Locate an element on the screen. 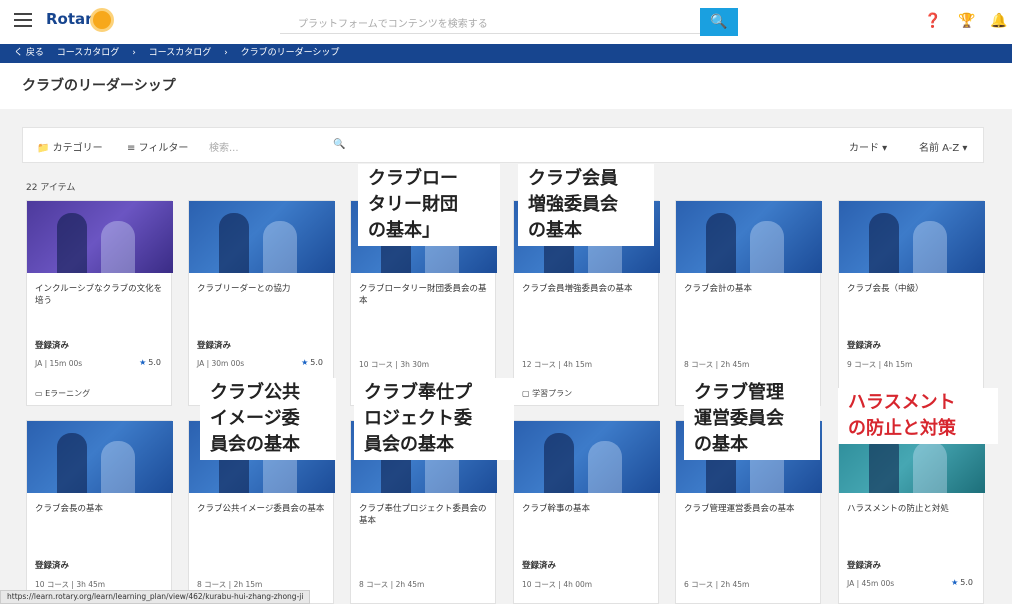  help-icon: ❓ is located at coordinates (932, 21).